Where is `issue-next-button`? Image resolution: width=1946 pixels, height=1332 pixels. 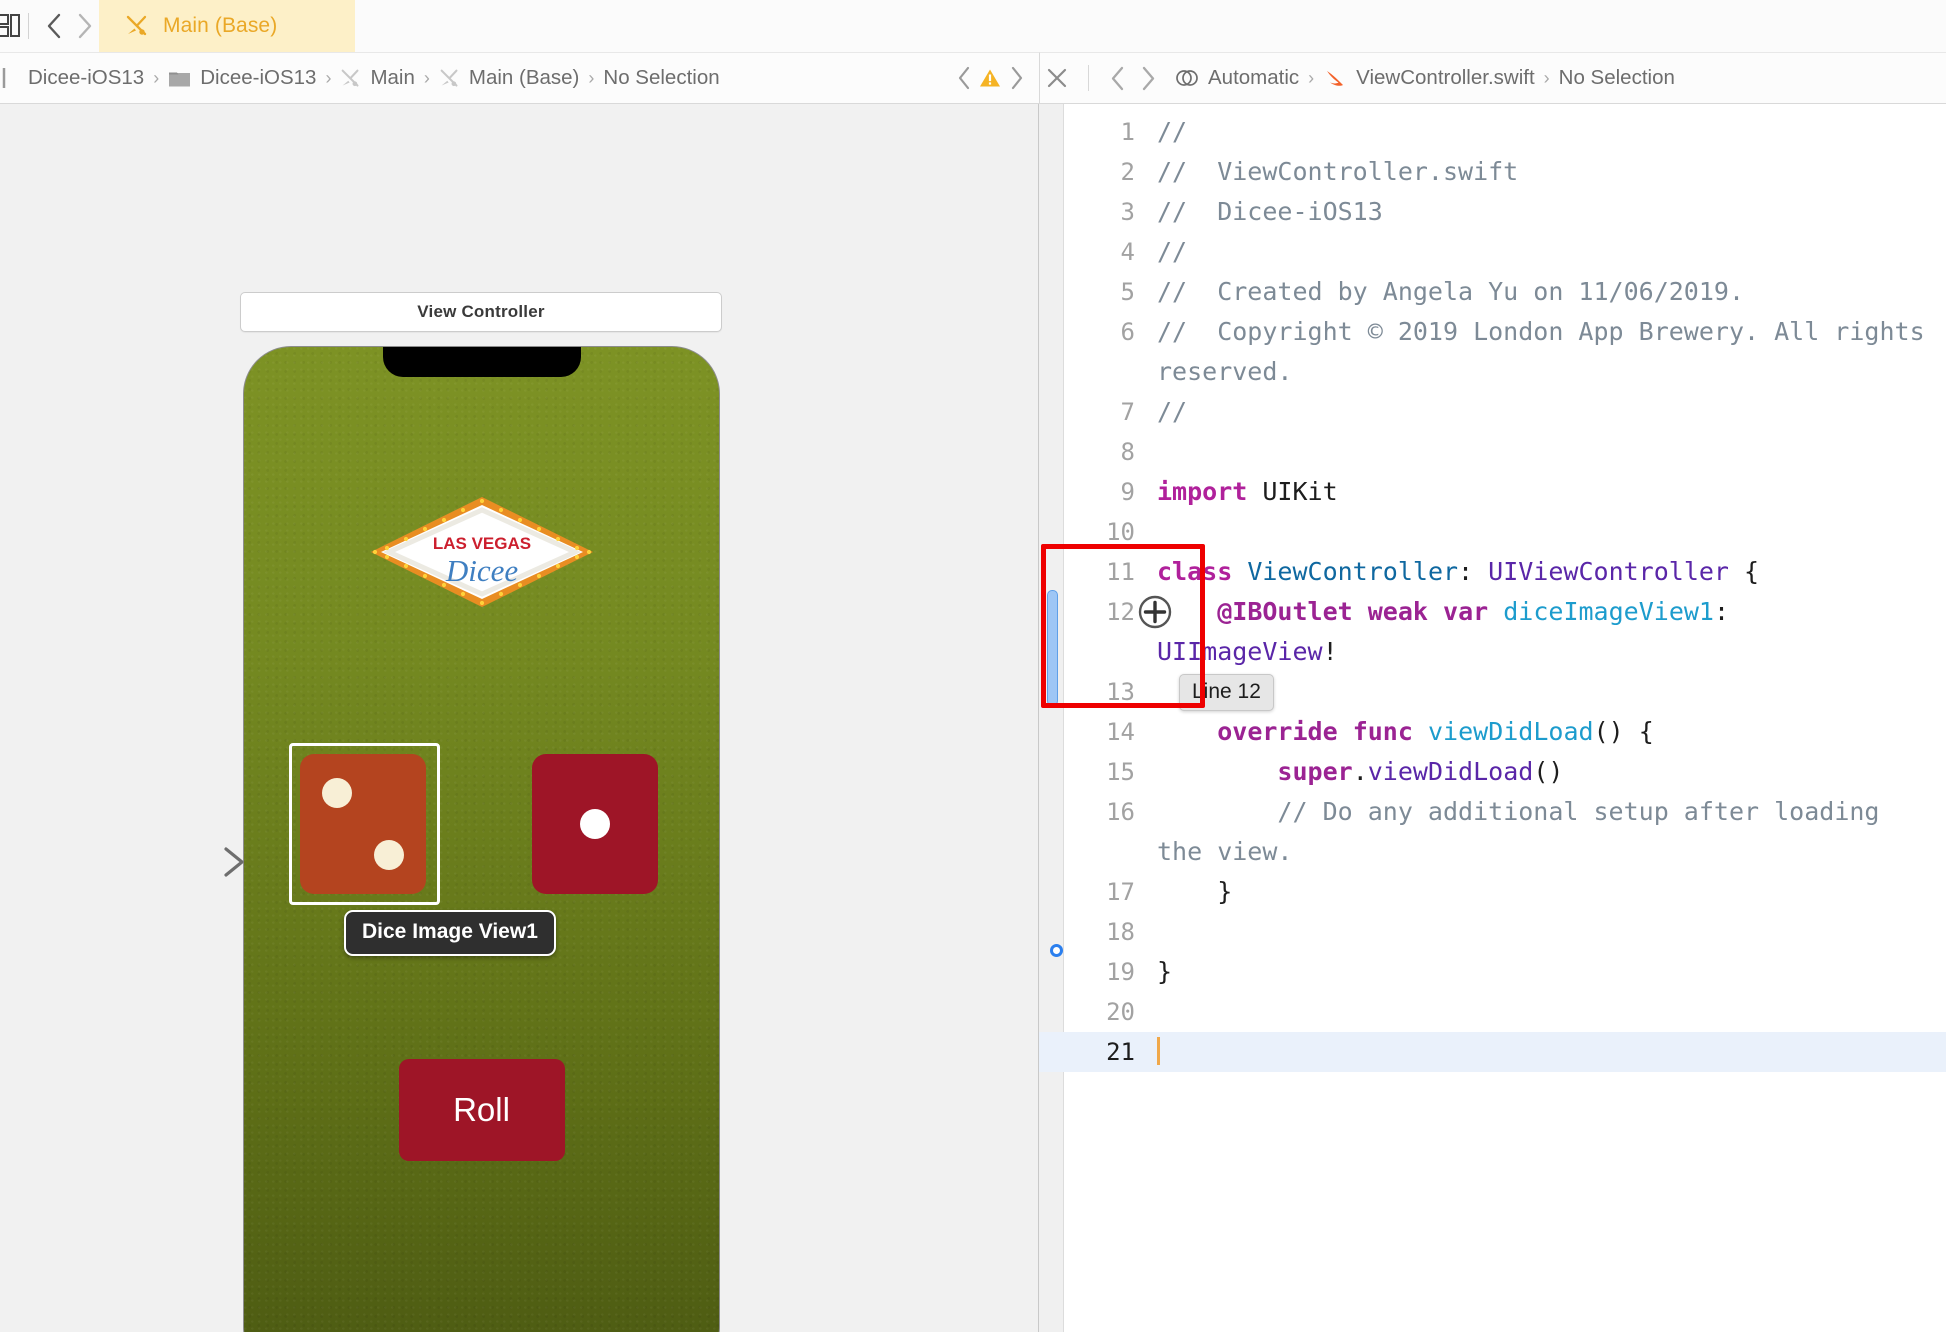
issue-next-button is located at coordinates (1016, 78).